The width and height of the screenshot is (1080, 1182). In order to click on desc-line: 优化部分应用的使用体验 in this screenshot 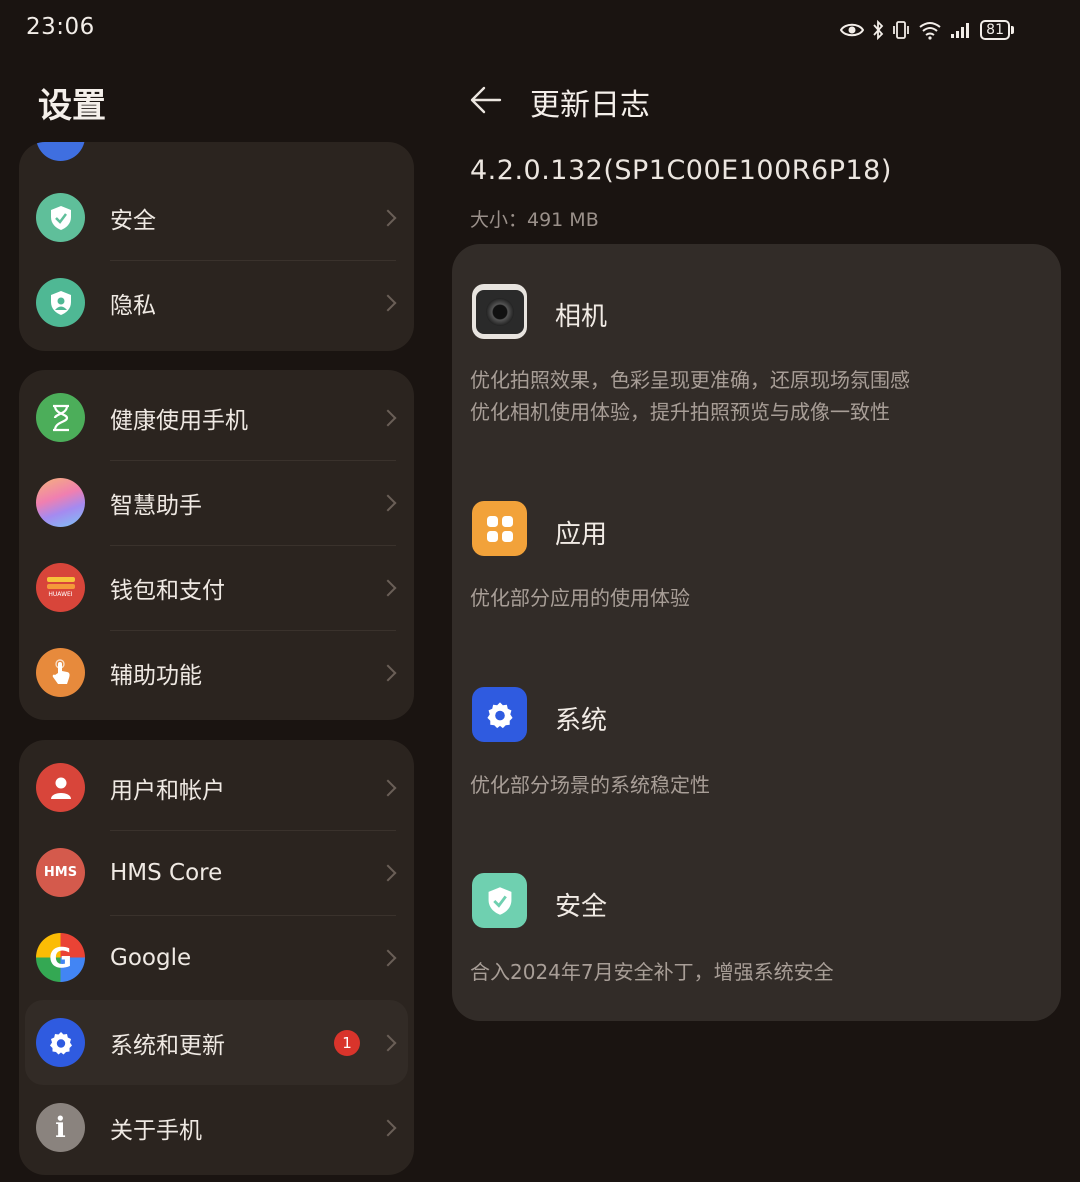, I will do `click(580, 598)`.